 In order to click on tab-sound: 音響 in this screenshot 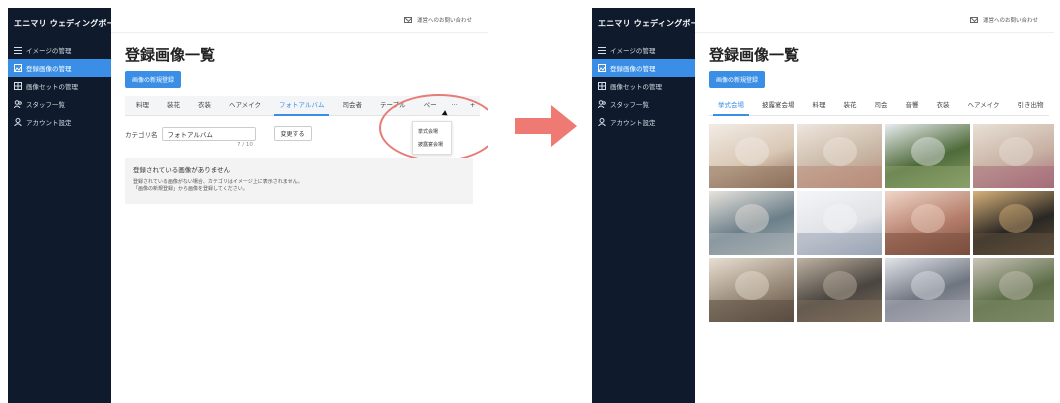, I will do `click(912, 107)`.